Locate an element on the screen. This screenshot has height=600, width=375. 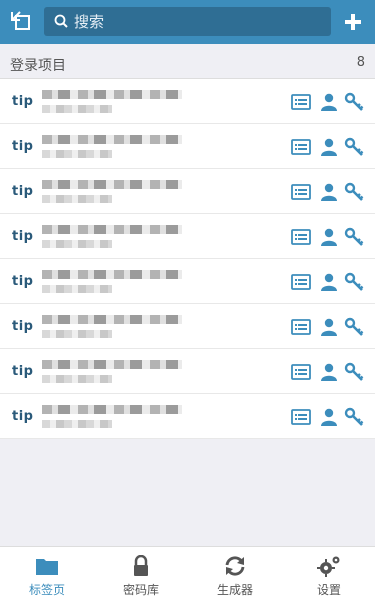
tab-vault: 密码库 is located at coordinates (141, 573).